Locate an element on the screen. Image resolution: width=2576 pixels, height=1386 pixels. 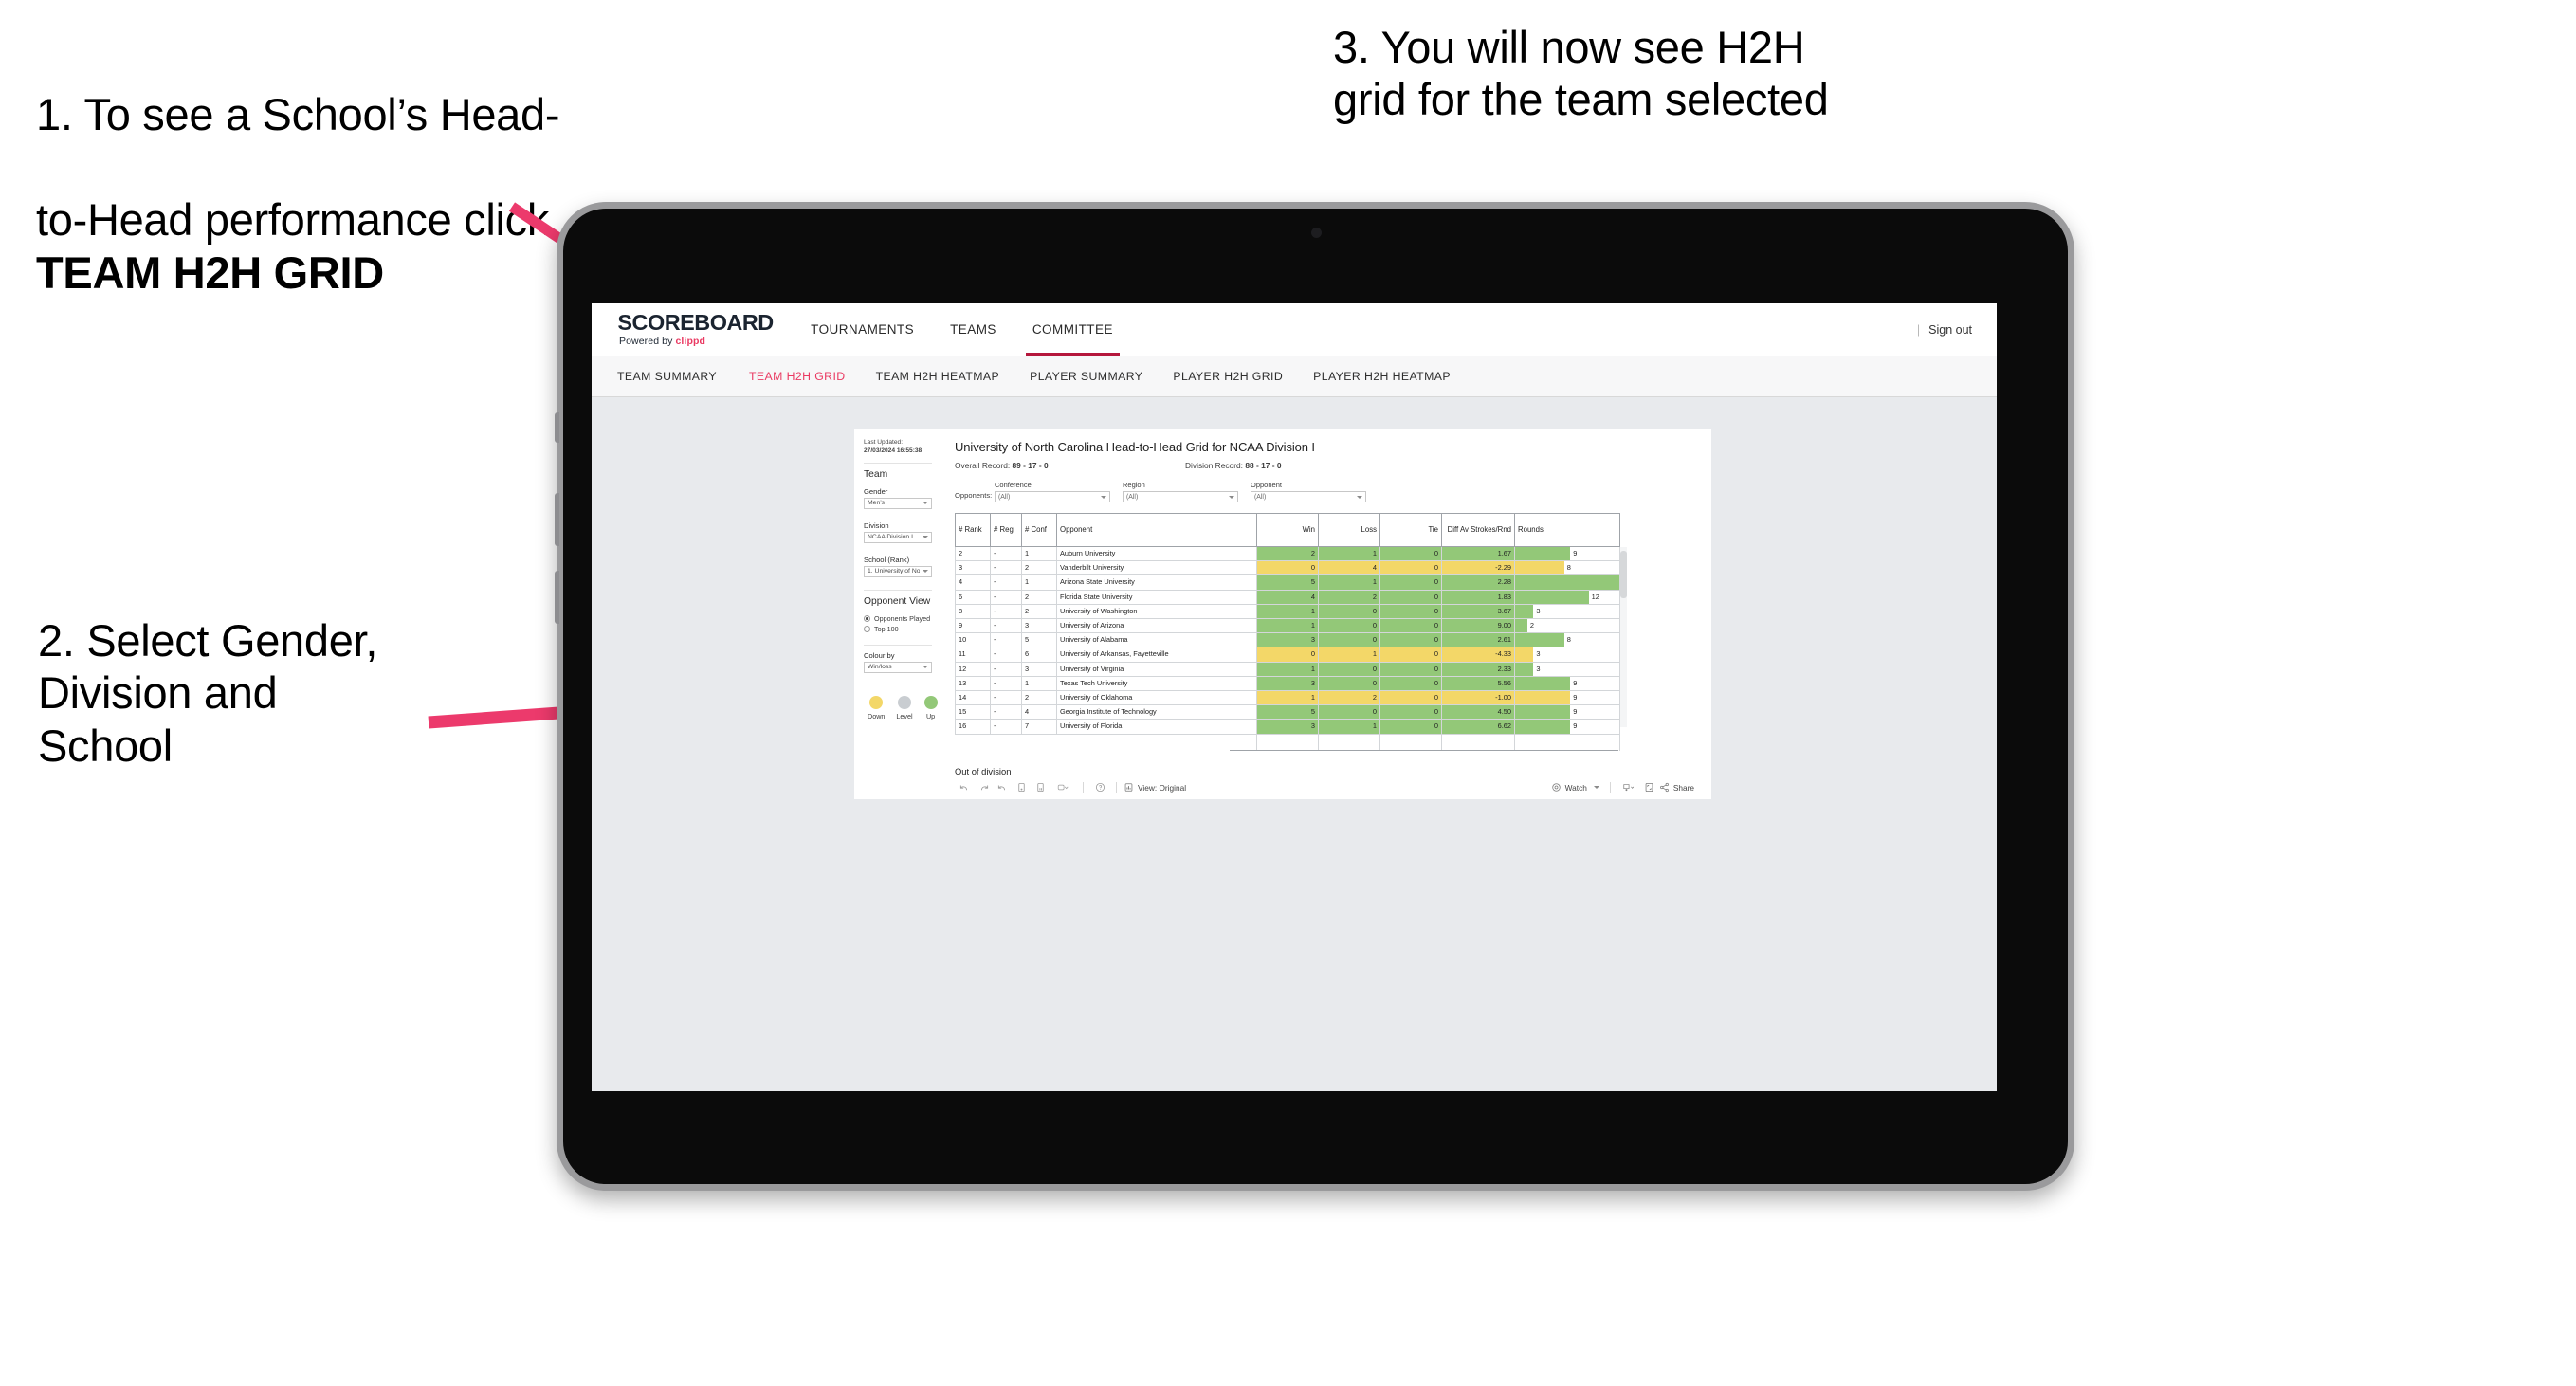
custom-view-icon is located at coordinates (1063, 787).